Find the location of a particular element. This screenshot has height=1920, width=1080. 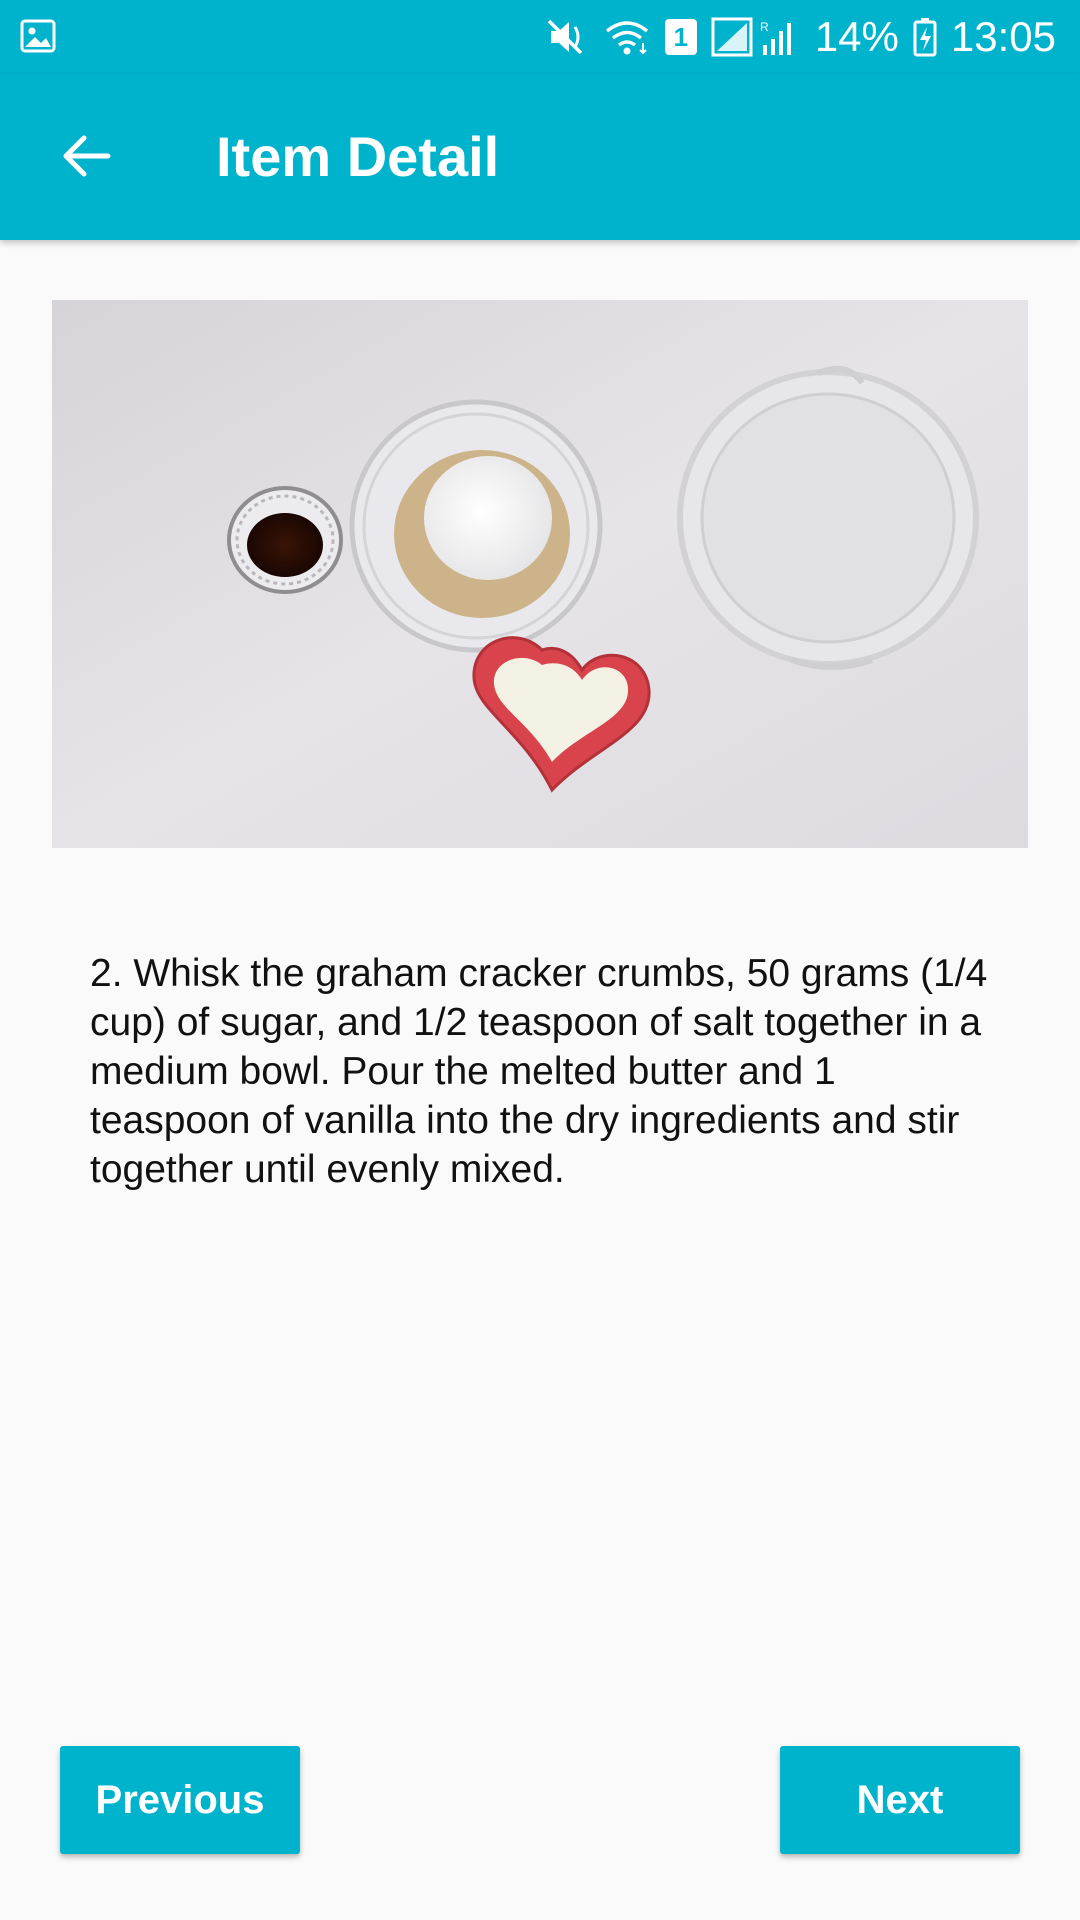

back-button is located at coordinates (85, 156).